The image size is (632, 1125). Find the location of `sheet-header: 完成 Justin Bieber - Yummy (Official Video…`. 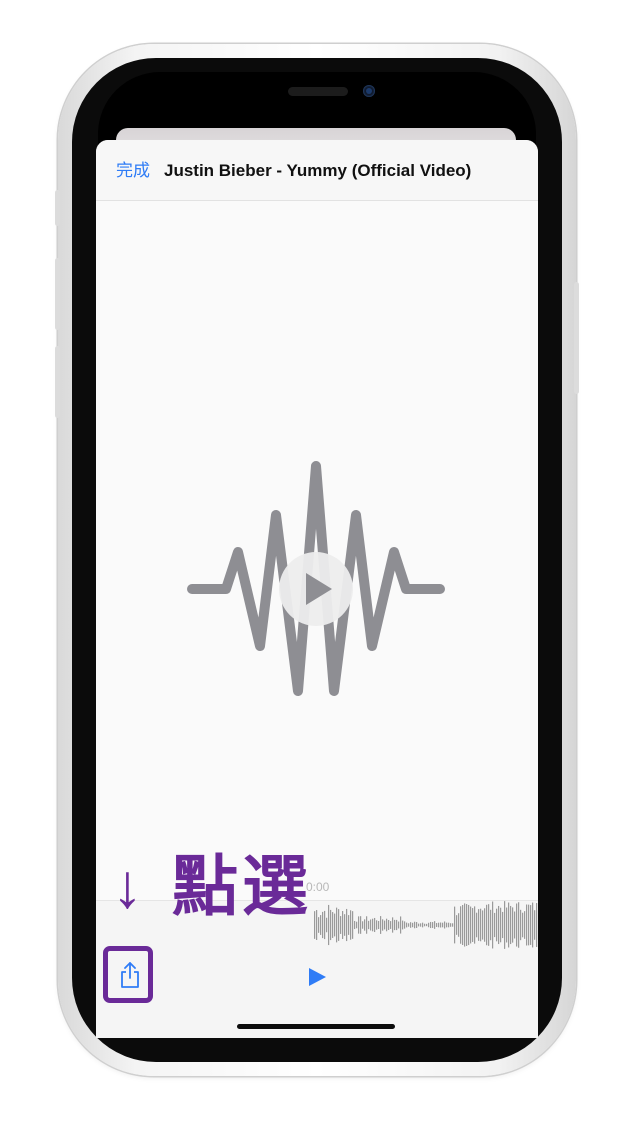

sheet-header: 完成 Justin Bieber - Yummy (Official Video… is located at coordinates (317, 170).